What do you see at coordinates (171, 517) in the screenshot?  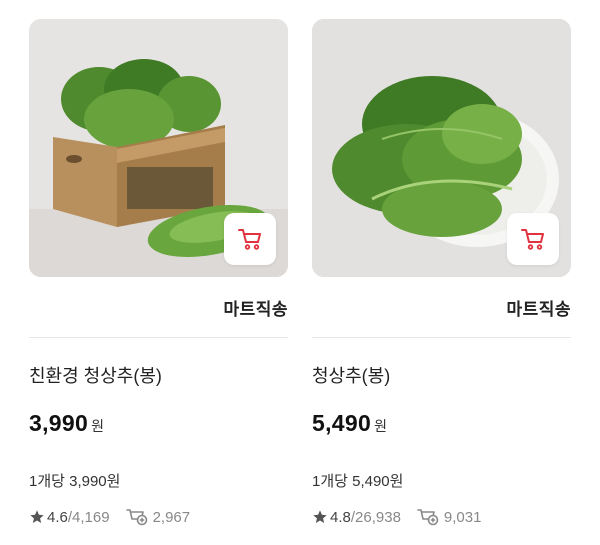 I see `cart-count: 2,967` at bounding box center [171, 517].